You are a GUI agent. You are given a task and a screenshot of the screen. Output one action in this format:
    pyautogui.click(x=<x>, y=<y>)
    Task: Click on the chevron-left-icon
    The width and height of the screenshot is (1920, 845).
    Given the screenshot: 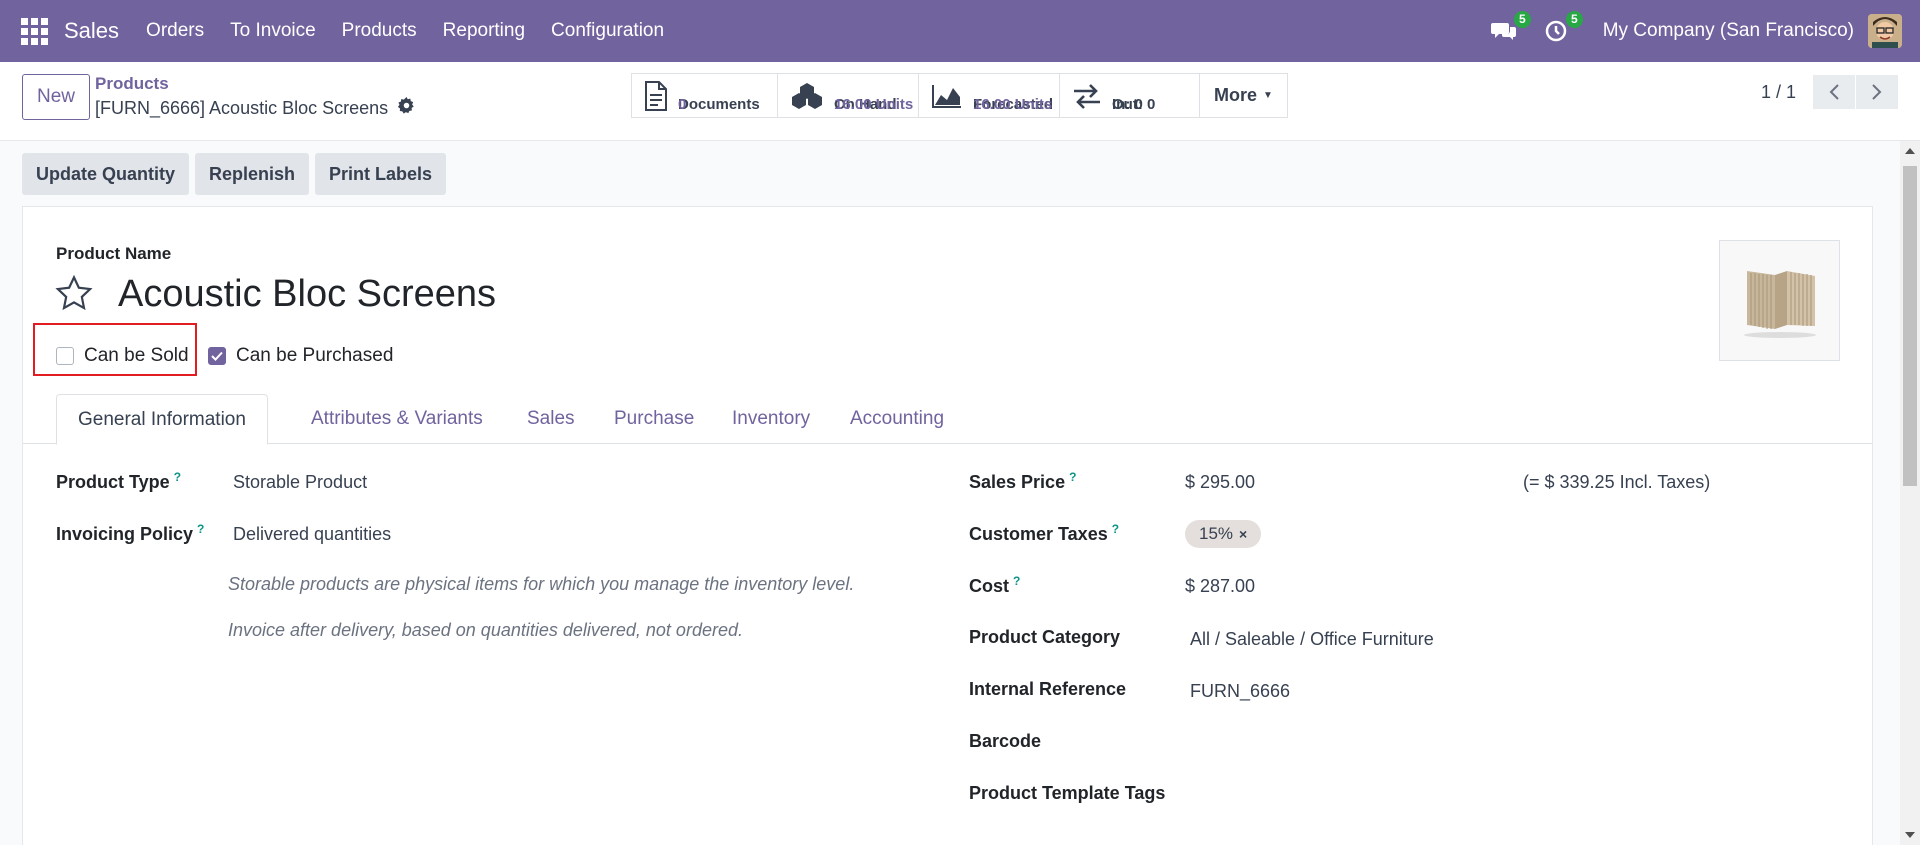 What is the action you would take?
    pyautogui.click(x=1834, y=92)
    